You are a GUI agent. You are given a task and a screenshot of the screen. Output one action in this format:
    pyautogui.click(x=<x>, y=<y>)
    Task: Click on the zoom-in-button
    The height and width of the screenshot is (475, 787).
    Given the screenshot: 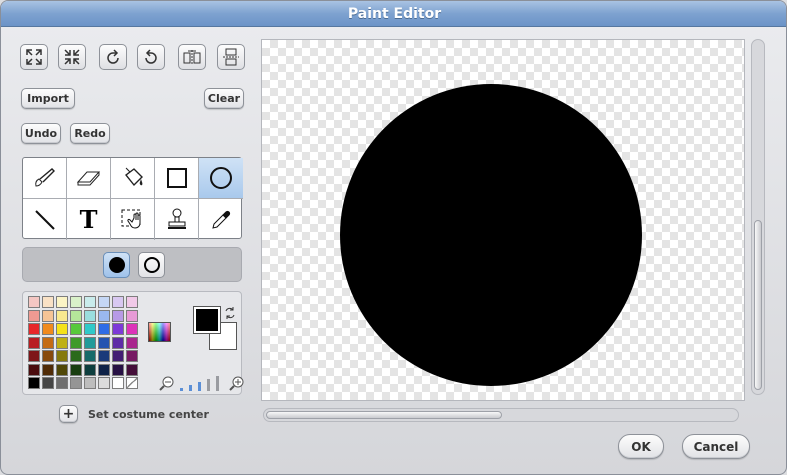 What is the action you would take?
    pyautogui.click(x=237, y=385)
    